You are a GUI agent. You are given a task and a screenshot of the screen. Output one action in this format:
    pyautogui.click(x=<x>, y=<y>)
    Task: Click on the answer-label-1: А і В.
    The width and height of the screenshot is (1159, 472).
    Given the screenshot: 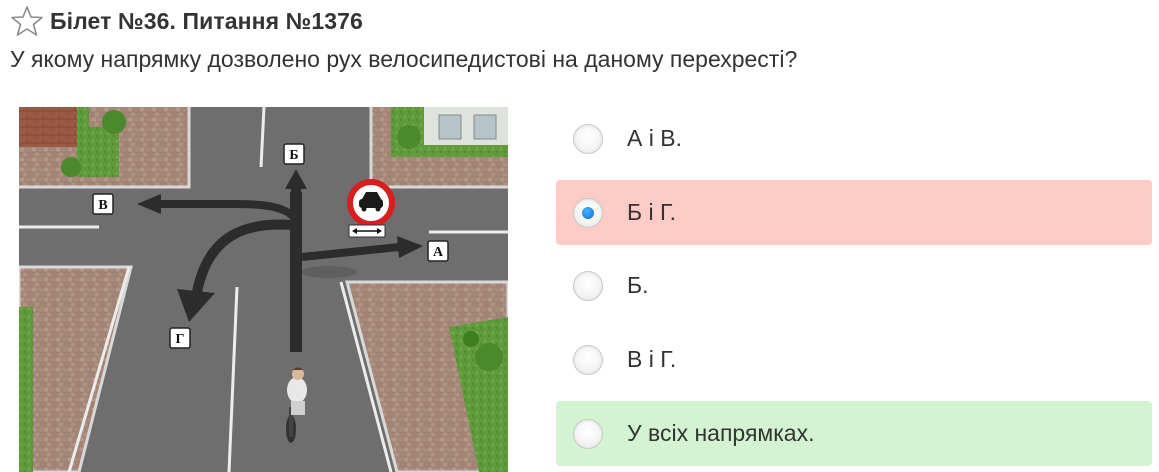 What is the action you would take?
    pyautogui.click(x=654, y=138)
    